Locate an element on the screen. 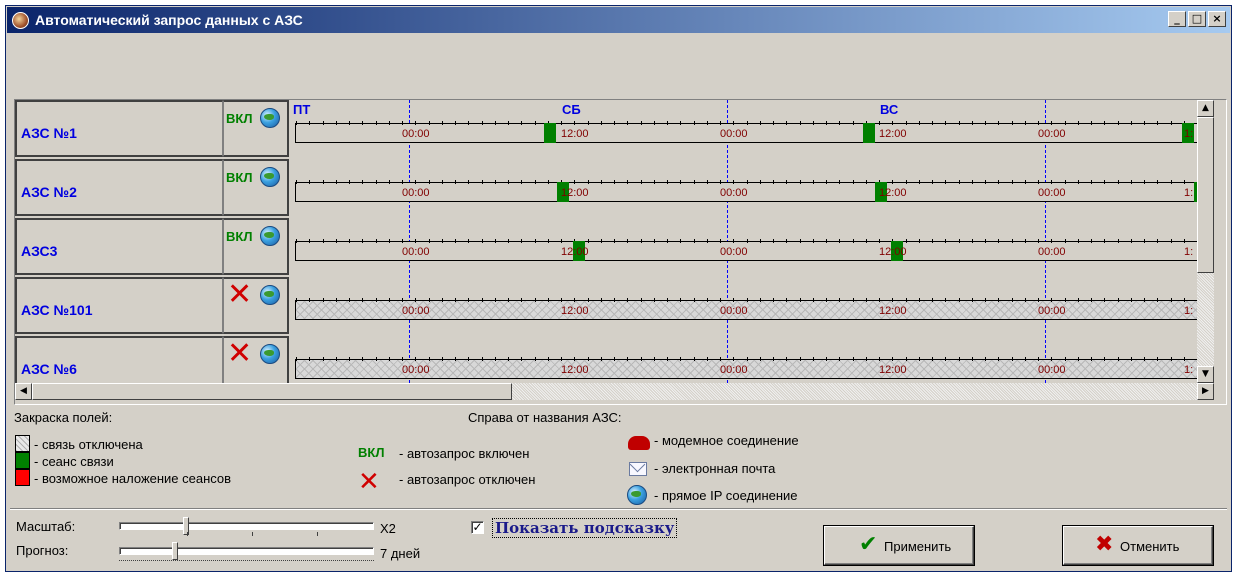  time-label: 12:00 is located at coordinates (575, 370).